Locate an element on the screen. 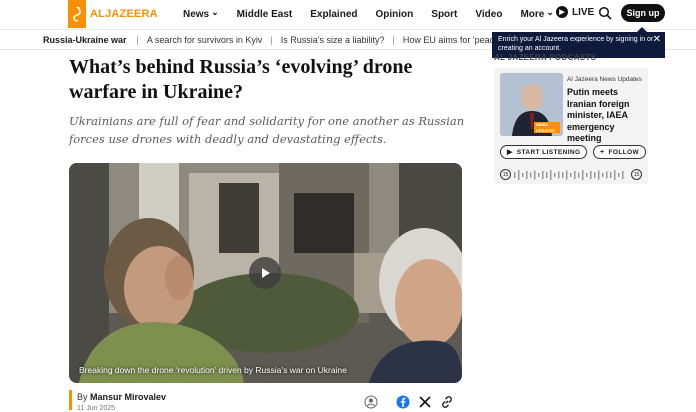 Image resolution: width=696 pixels, height=412 pixels. listen-icon is located at coordinates (371, 402).